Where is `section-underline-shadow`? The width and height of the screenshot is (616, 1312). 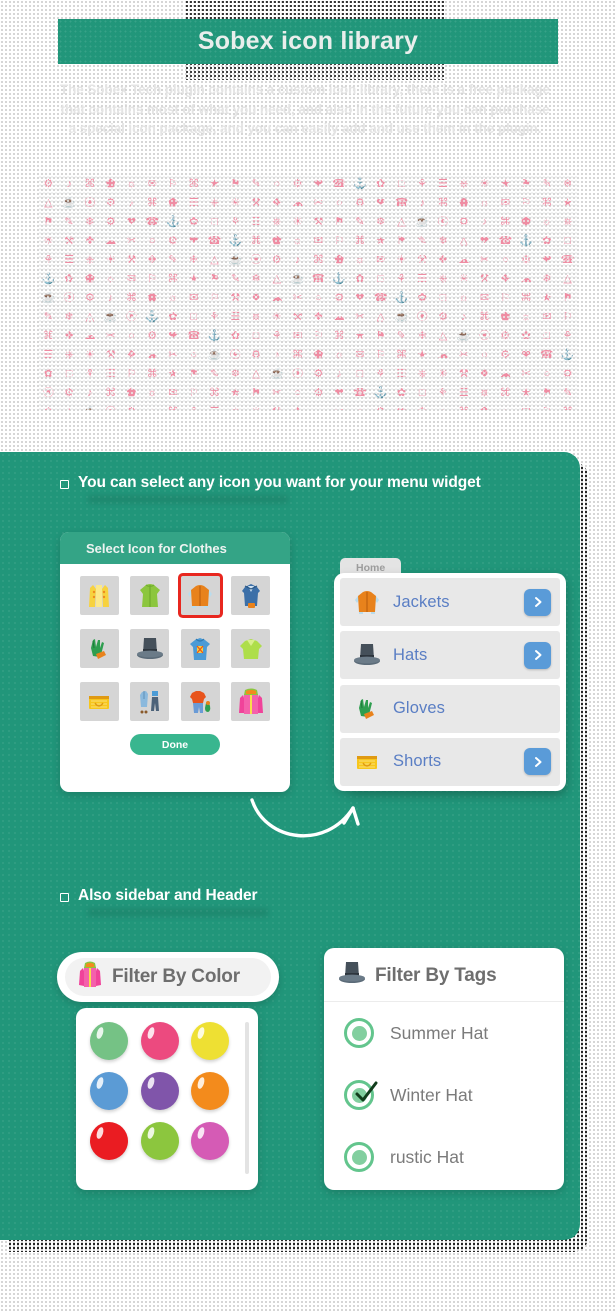
section-underline-shadow is located at coordinates (178, 912).